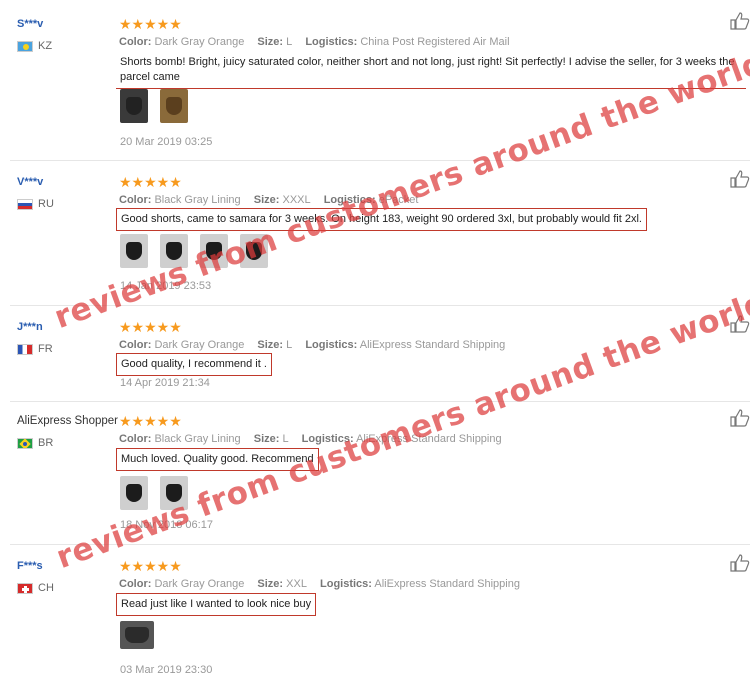 Image resolution: width=750 pixels, height=678 pixels. What do you see at coordinates (166, 670) in the screenshot?
I see `review-date: 03 Mar 2019 23:30` at bounding box center [166, 670].